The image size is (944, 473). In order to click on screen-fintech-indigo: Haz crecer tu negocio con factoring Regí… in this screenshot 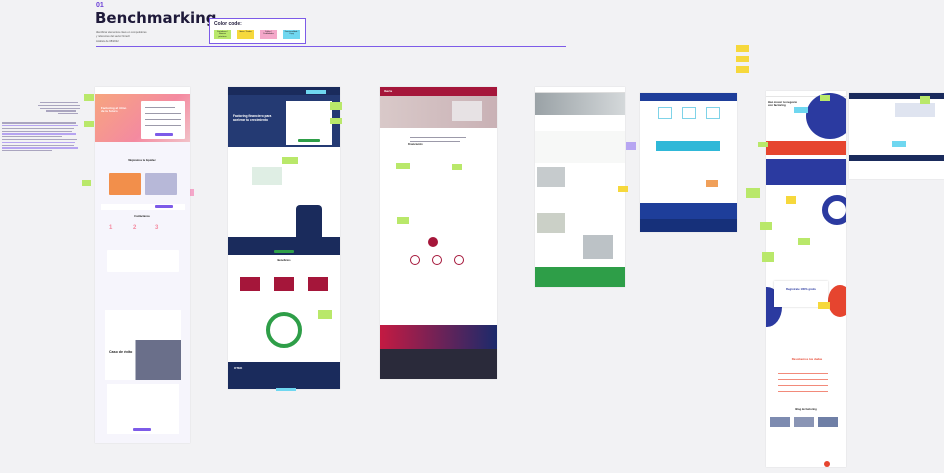, I will do `click(806, 279)`.